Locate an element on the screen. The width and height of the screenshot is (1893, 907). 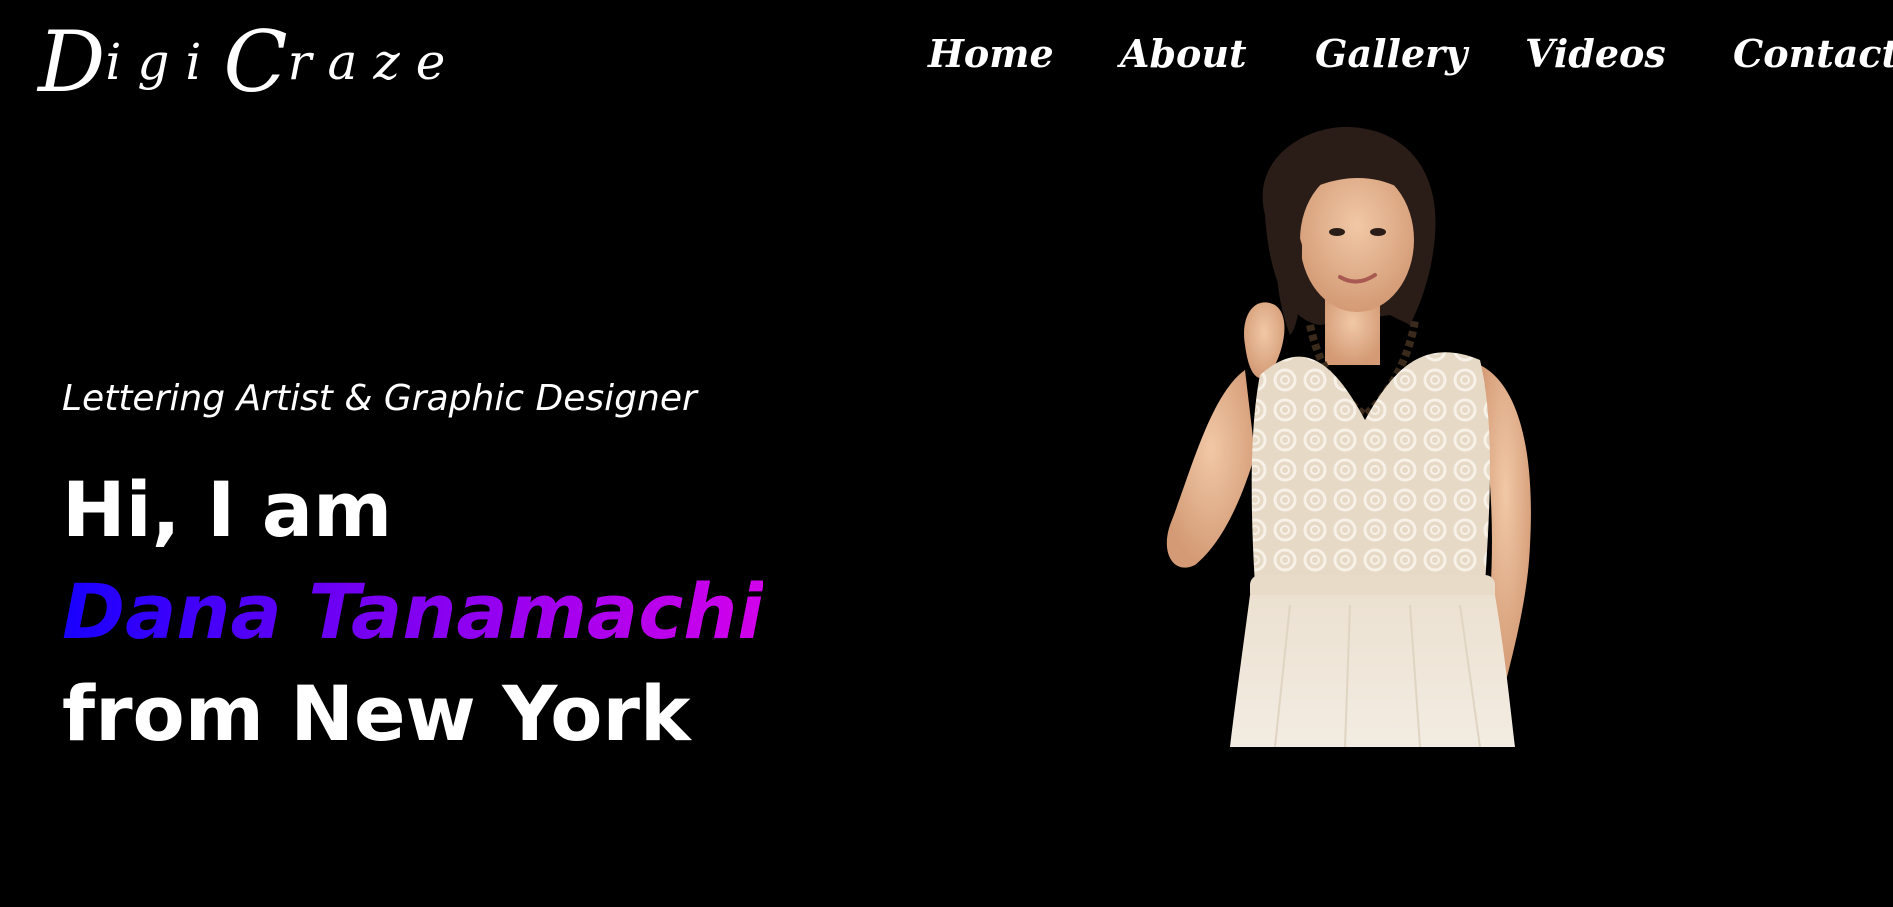
main-nav: Home About Gallery Videos Contact is located at coordinates (946, 54).